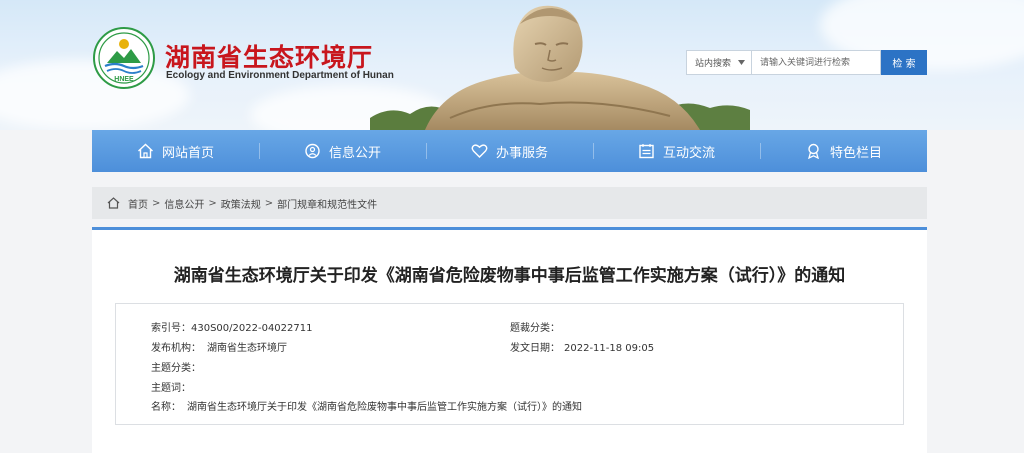  I want to click on svg-text: HNEE, so click(124, 79).